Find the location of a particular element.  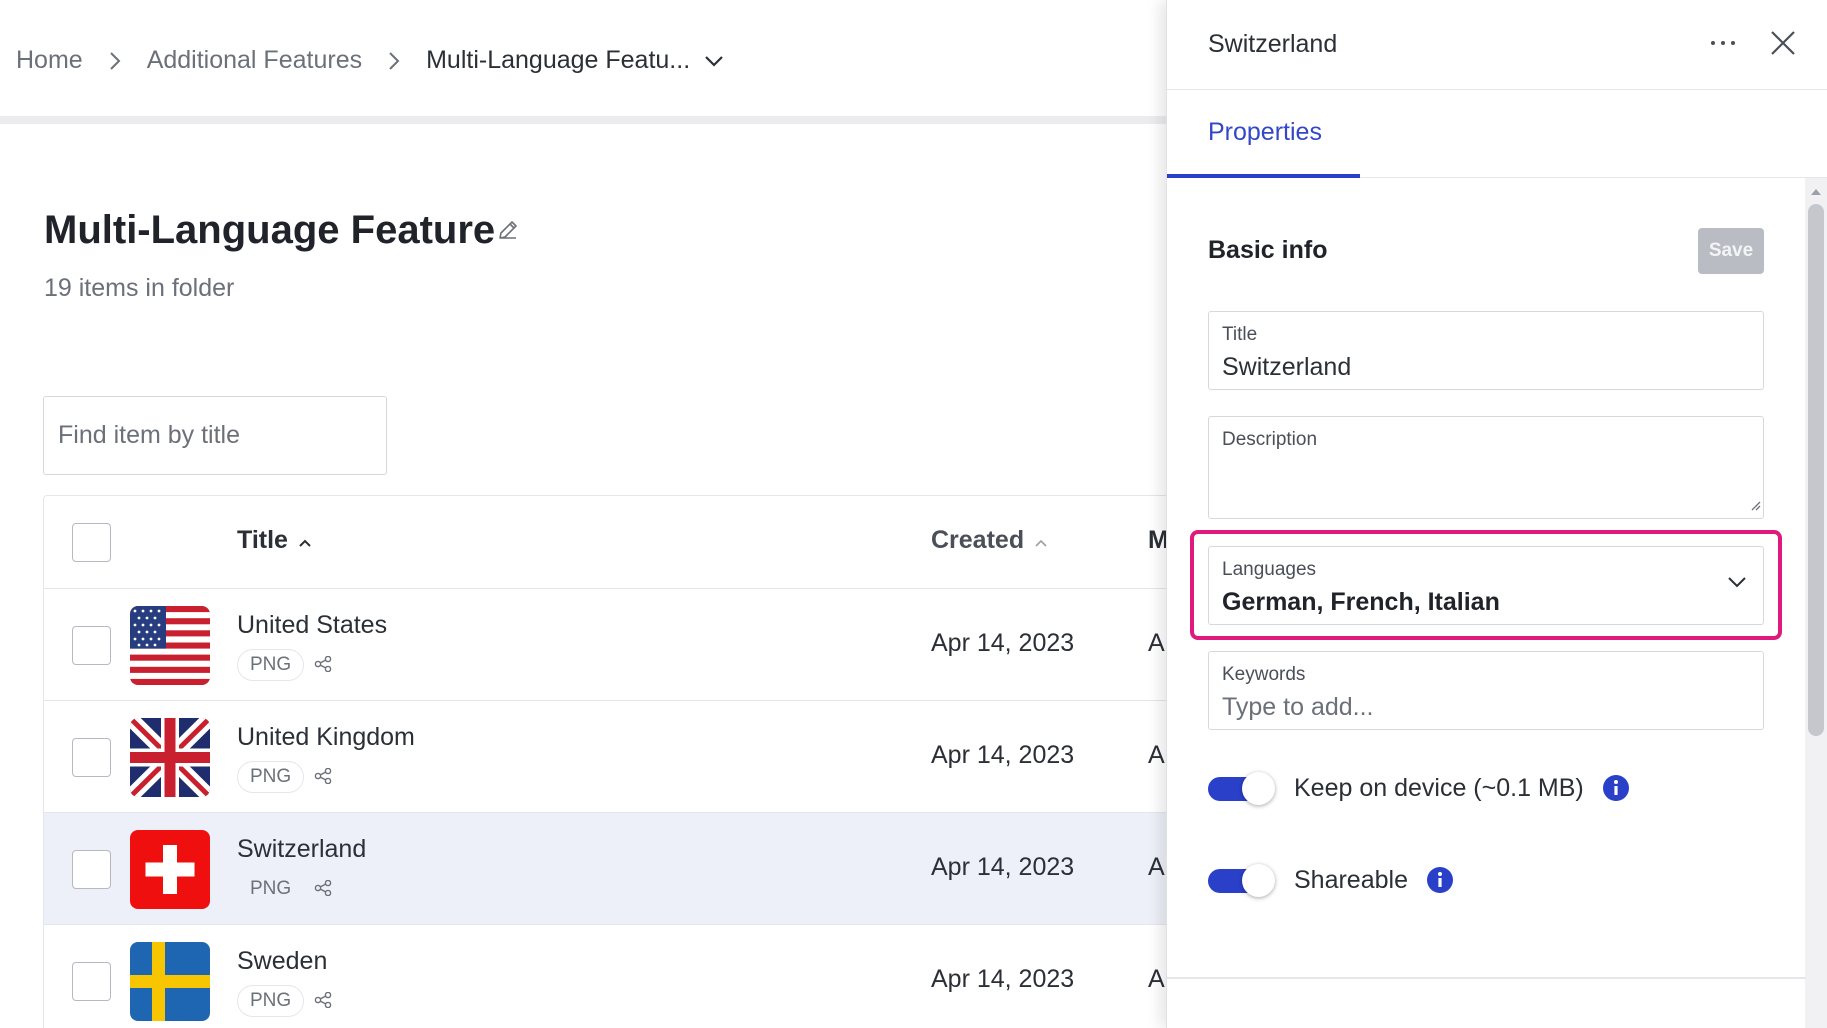

search-placeholder: Find item by title is located at coordinates (149, 435).